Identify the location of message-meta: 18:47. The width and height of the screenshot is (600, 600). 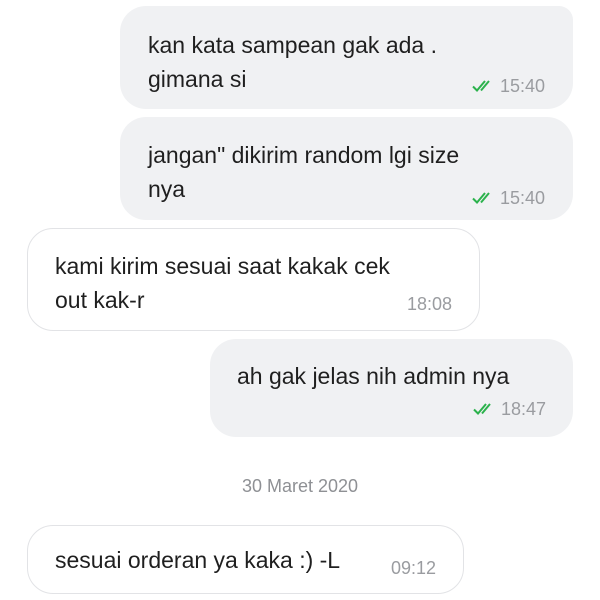
(509, 409).